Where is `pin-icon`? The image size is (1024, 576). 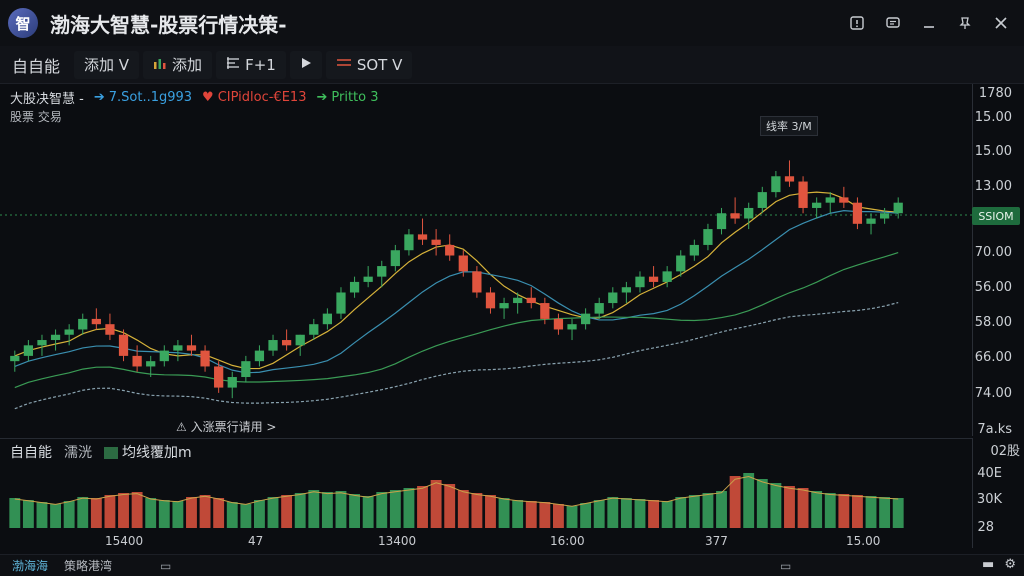
pin-icon is located at coordinates (965, 23).